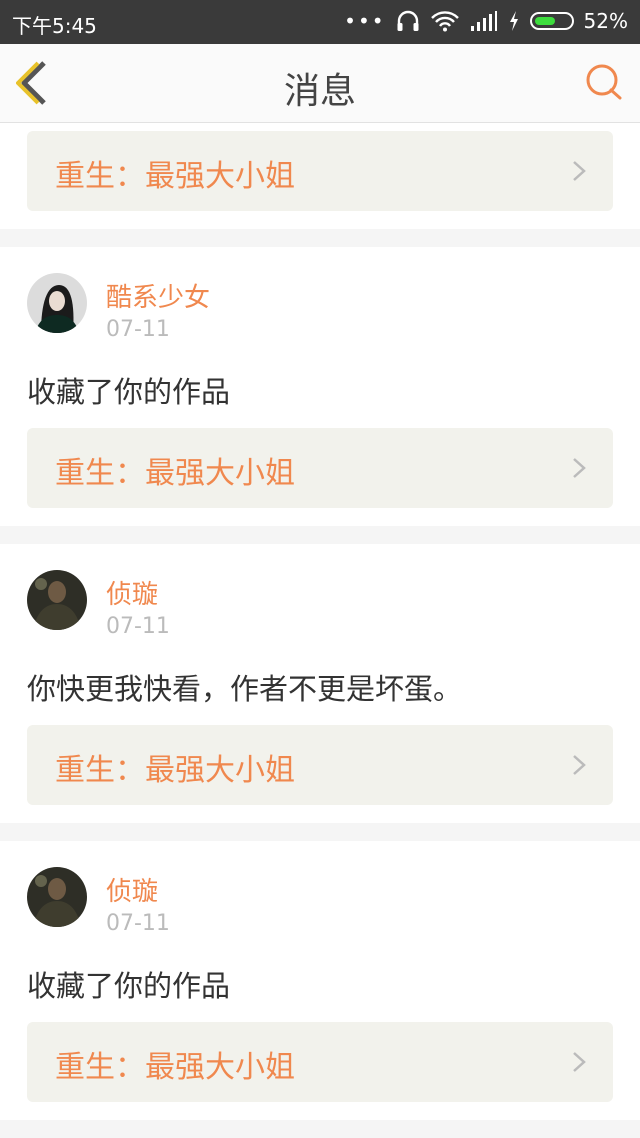 The image size is (640, 1138). I want to click on battery-level: 52%, so click(605, 21).